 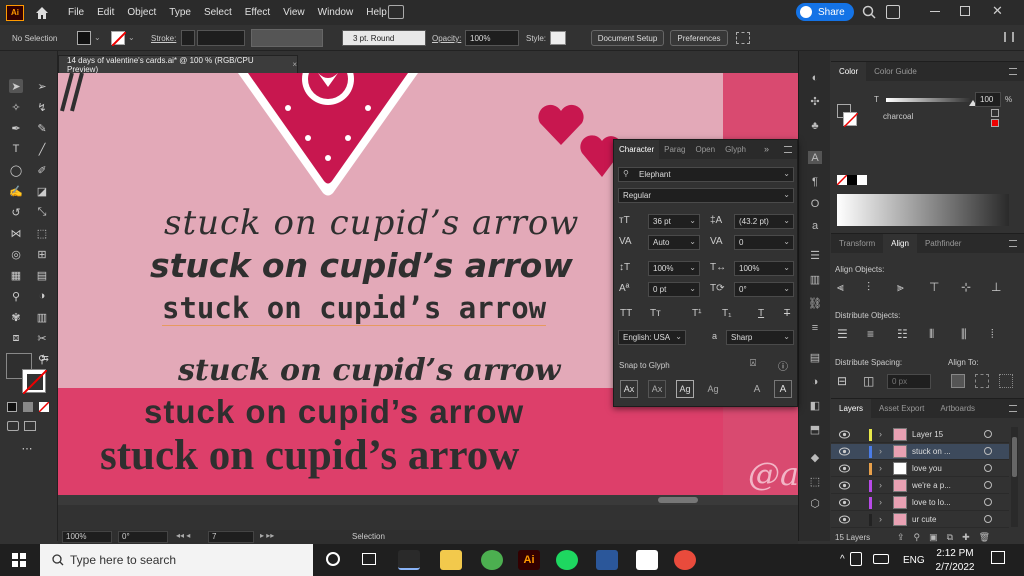 What do you see at coordinates (955, 567) in the screenshot?
I see `clock-date: 2/7/2022` at bounding box center [955, 567].